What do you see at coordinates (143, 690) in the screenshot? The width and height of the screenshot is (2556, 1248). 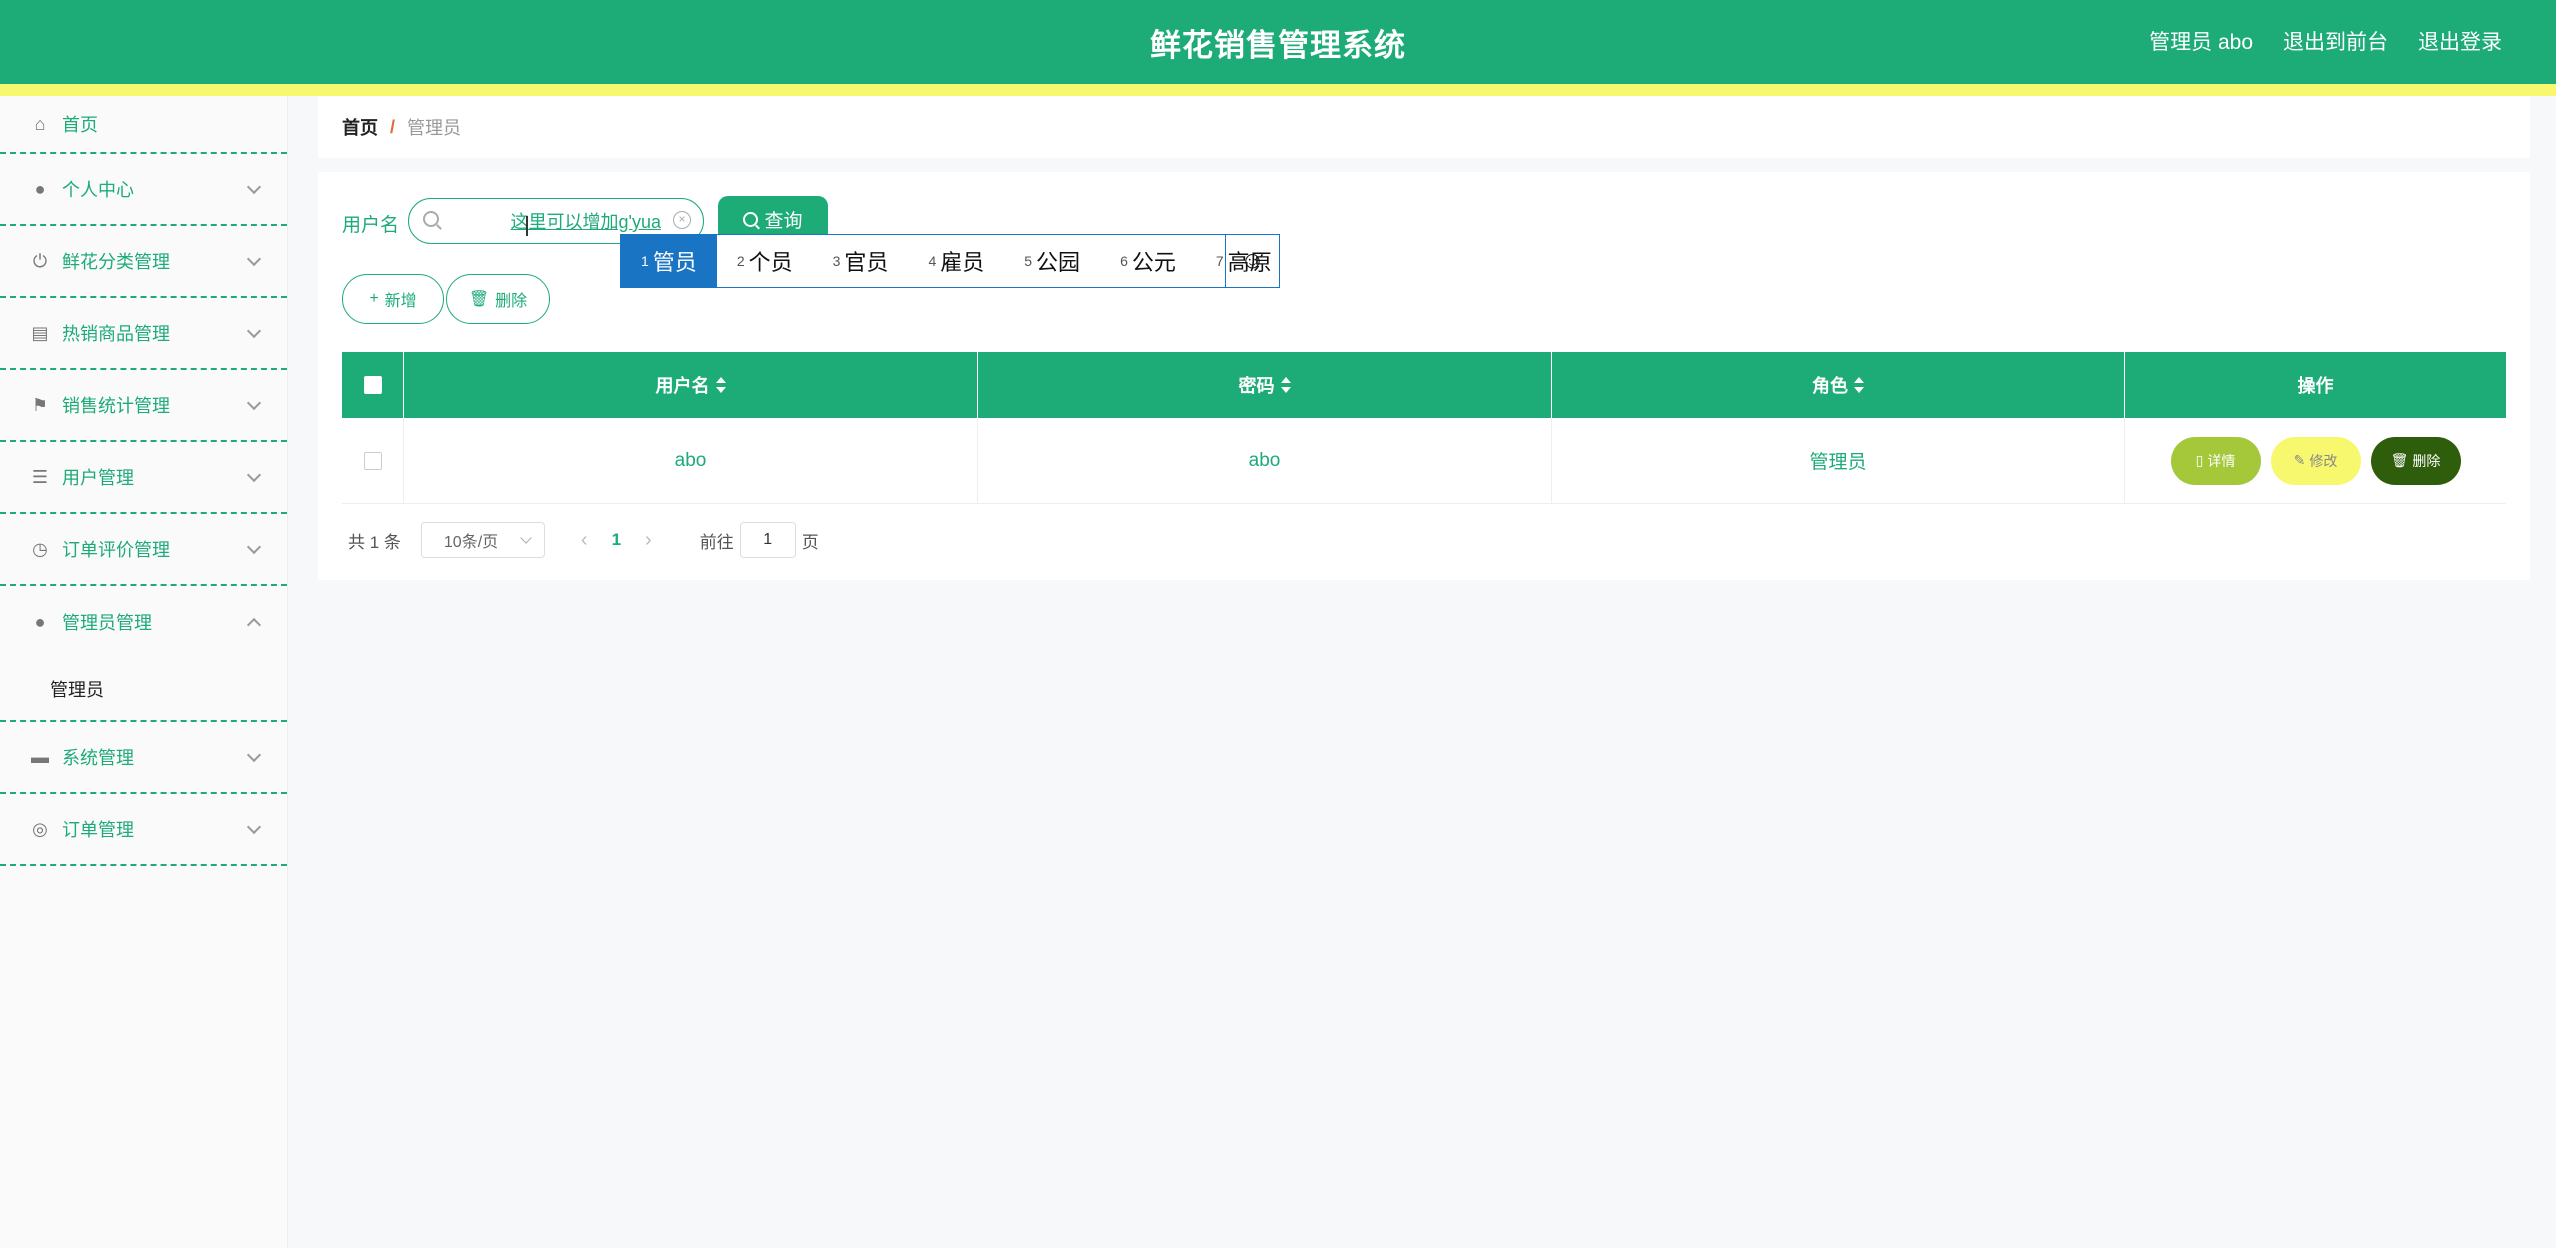 I see `sidebar-subitem-admin: 管理员` at bounding box center [143, 690].